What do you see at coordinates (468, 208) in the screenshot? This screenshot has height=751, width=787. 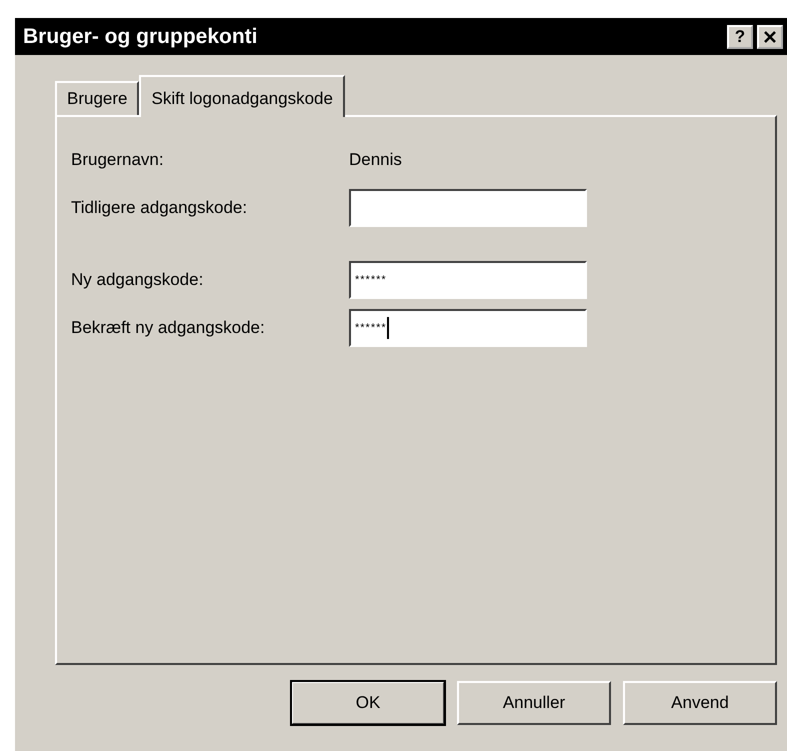 I see `password-field` at bounding box center [468, 208].